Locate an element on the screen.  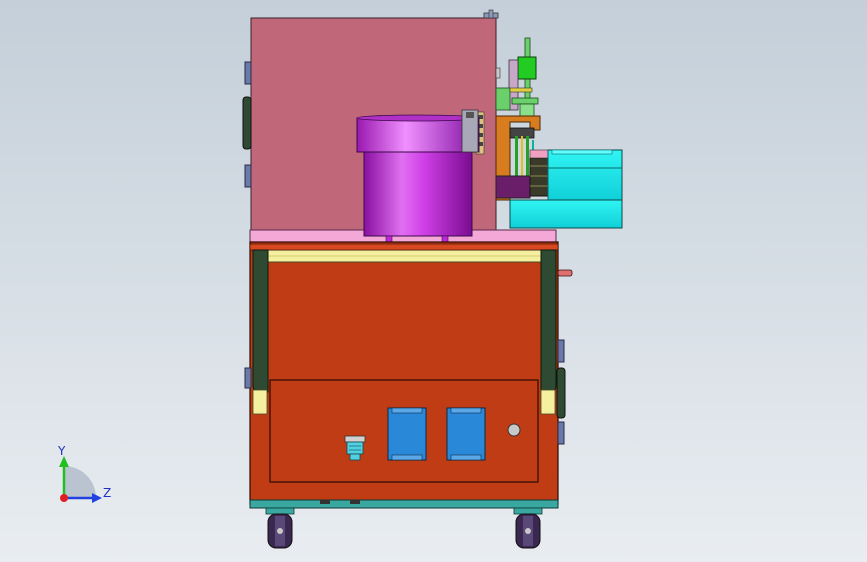
vibratory-bowl-hopper is located at coordinates (418, 177).